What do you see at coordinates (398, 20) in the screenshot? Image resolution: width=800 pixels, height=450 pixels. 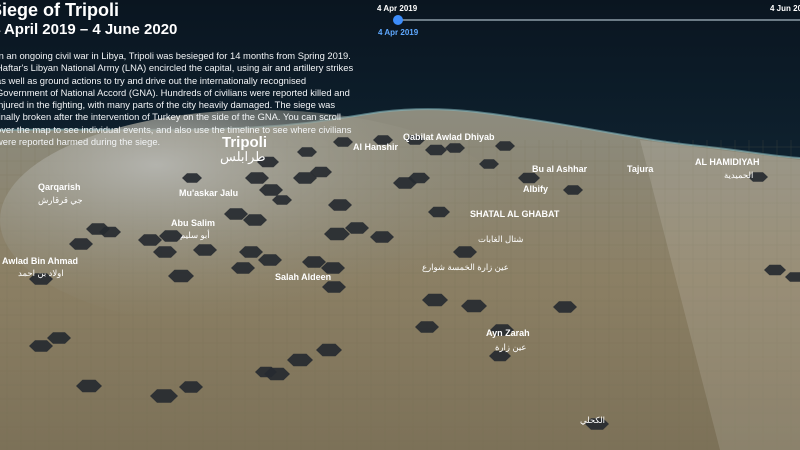 I see `timeline-handle` at bounding box center [398, 20].